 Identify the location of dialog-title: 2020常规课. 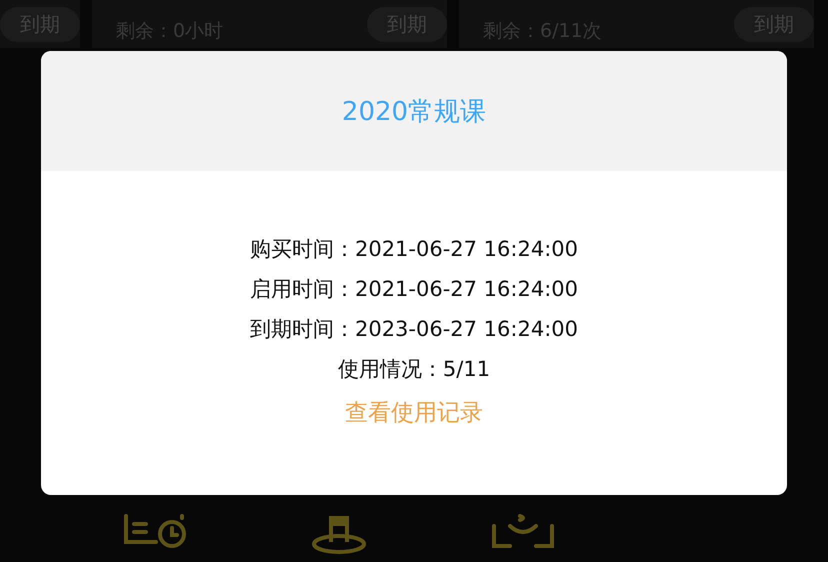
(414, 112).